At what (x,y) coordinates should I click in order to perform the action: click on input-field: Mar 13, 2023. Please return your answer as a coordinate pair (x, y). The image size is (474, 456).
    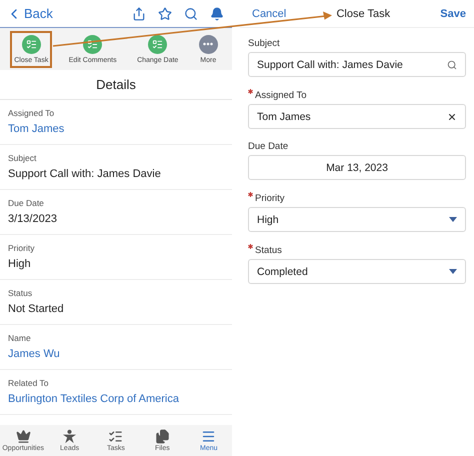
    Looking at the image, I should click on (357, 167).